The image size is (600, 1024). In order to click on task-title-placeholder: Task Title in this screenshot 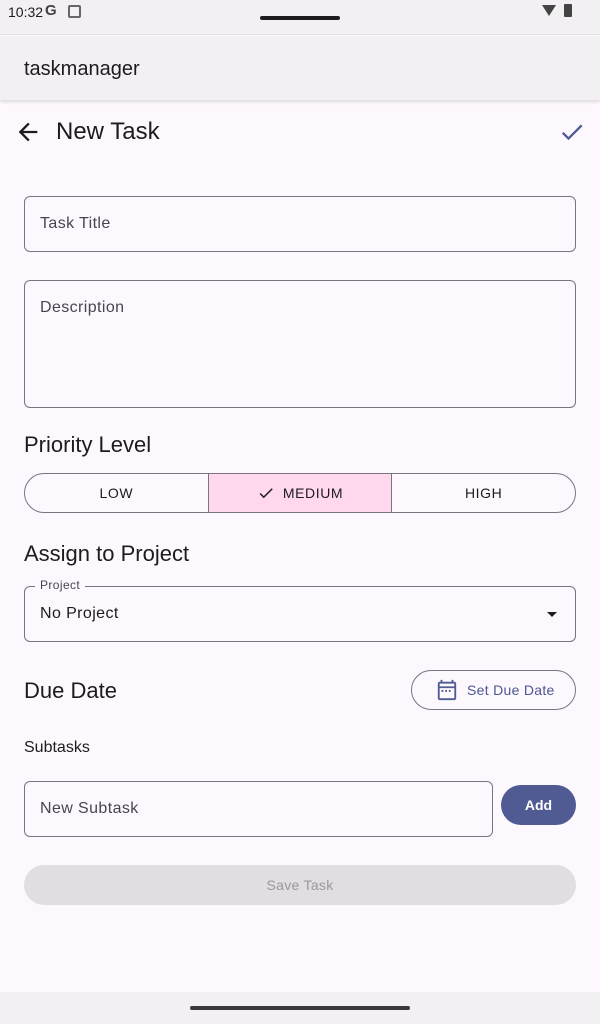, I will do `click(75, 223)`.